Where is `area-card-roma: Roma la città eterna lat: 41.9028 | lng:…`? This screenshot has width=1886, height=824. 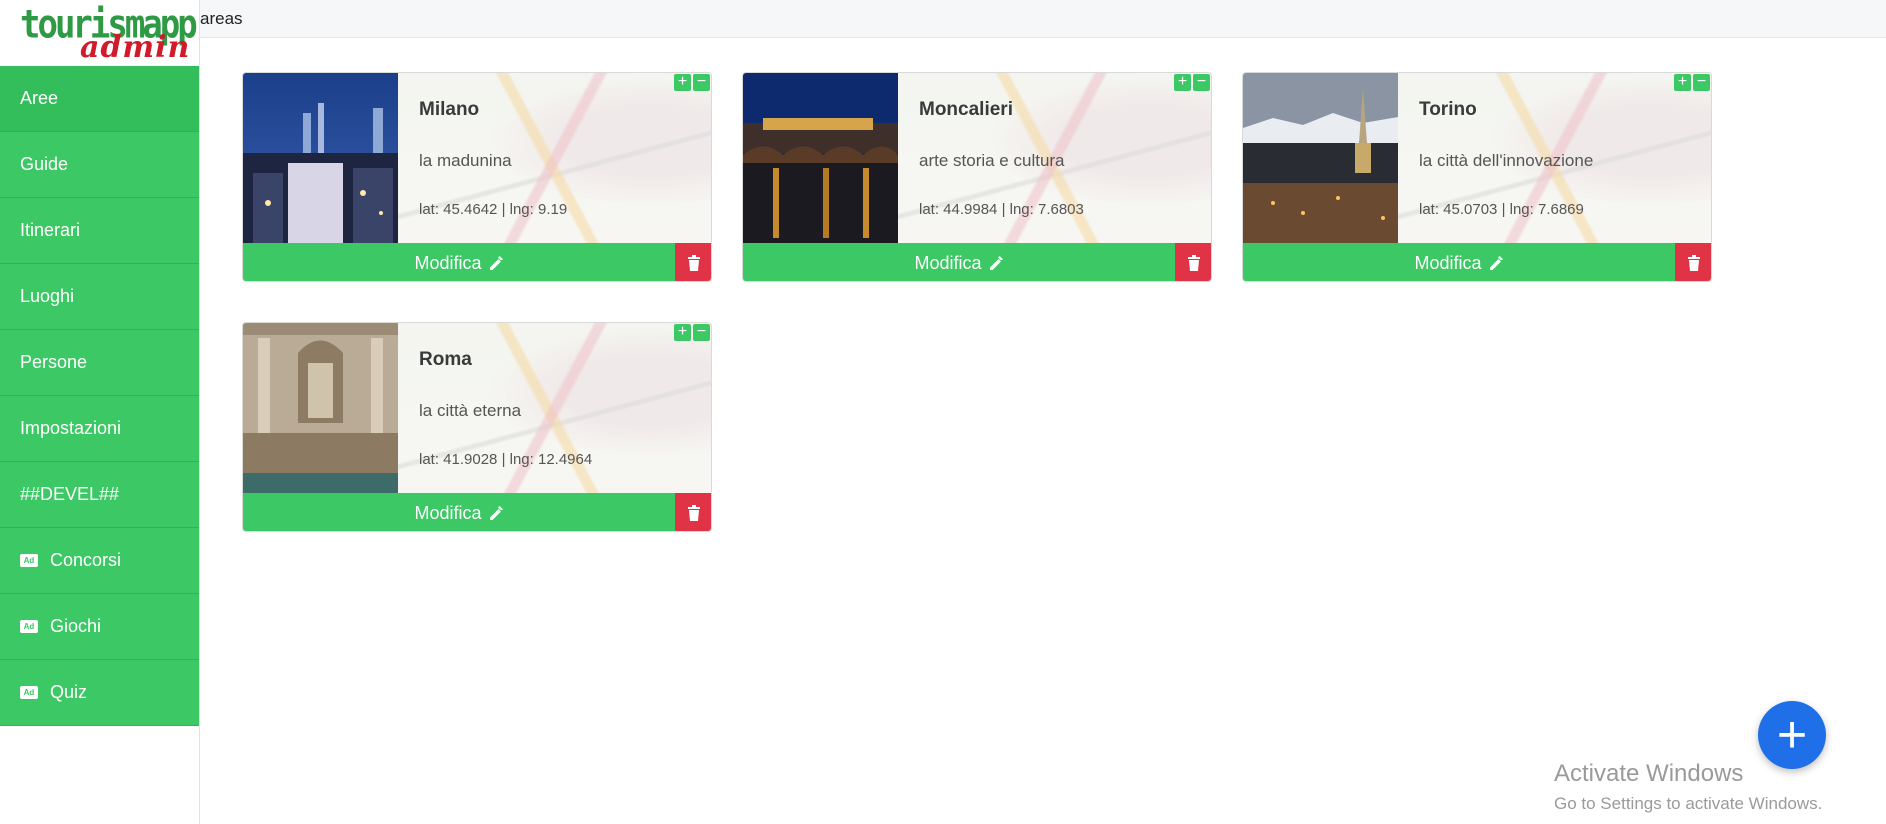
area-card-roma: Roma la città eterna lat: 41.9028 | lng:… is located at coordinates (477, 427).